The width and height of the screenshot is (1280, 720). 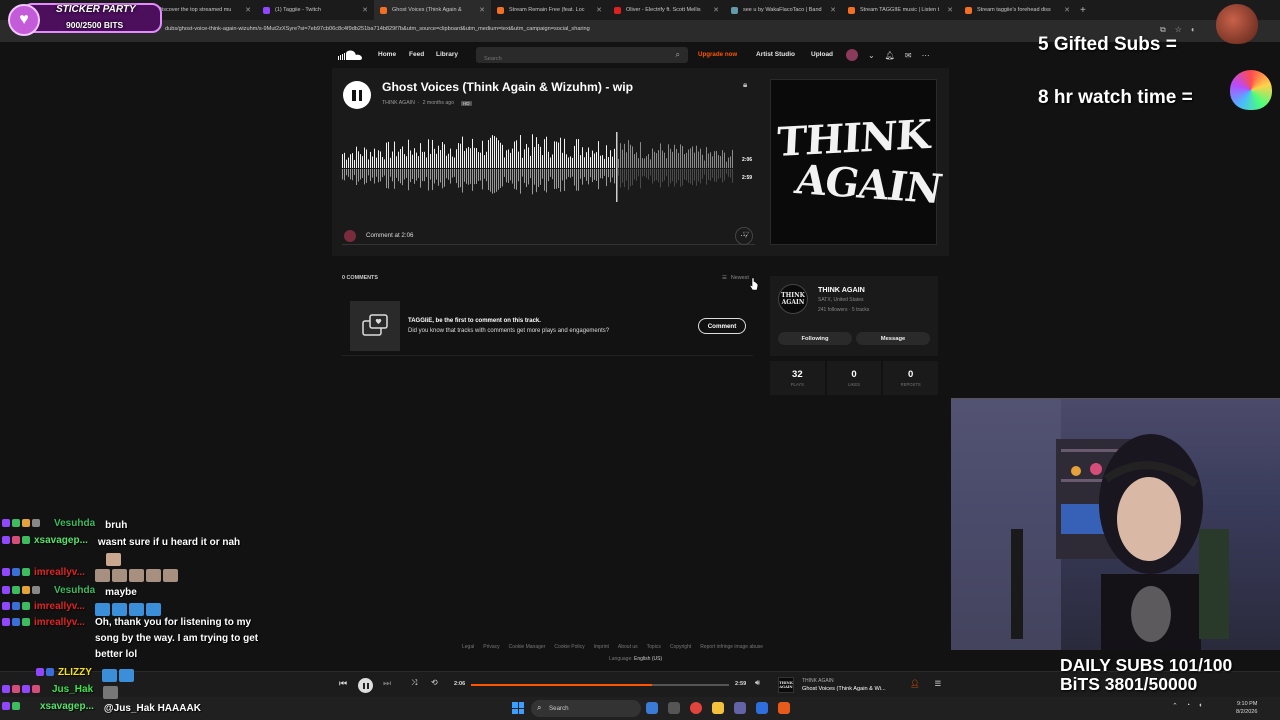 I want to click on nav-feed: Feed, so click(x=416, y=54).